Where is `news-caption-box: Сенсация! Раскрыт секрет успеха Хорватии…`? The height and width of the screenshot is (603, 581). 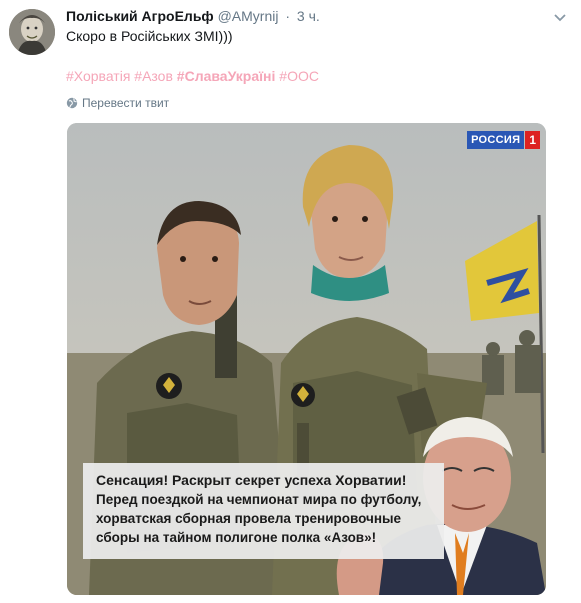 news-caption-box: Сенсация! Раскрыт секрет успеха Хорватии… is located at coordinates (263, 511).